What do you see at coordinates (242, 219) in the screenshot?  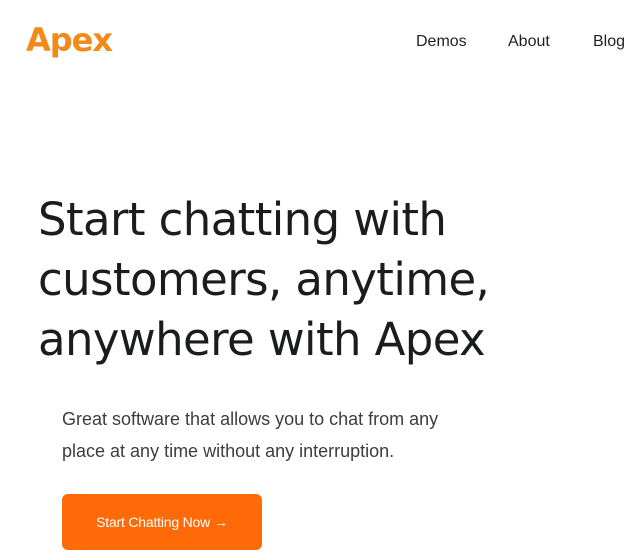 I see `hero-title-line: Start chatting with` at bounding box center [242, 219].